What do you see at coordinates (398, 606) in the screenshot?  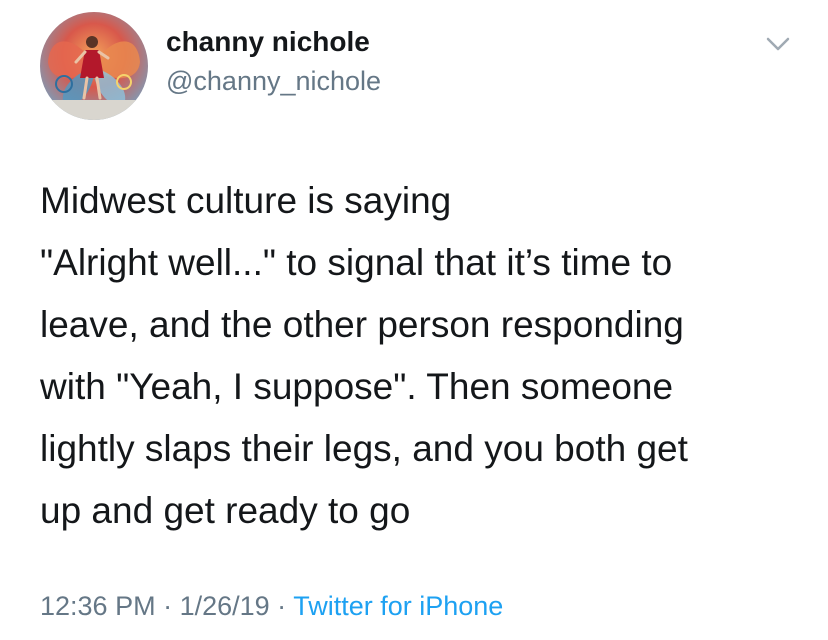 I see `tweet-source-link: Twitter for iPhone` at bounding box center [398, 606].